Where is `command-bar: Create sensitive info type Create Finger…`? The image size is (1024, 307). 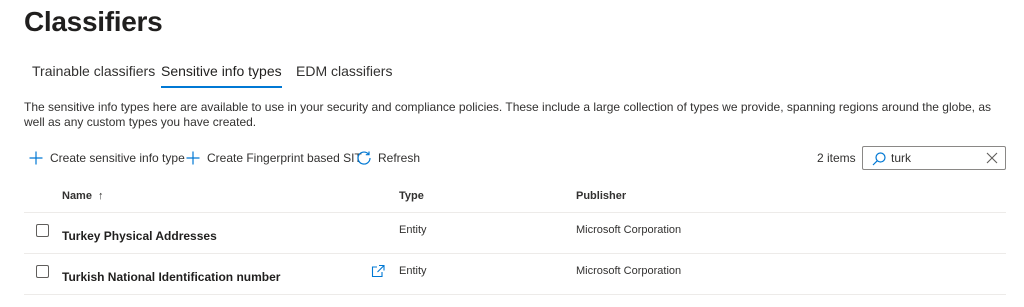
command-bar: Create sensitive info type Create Finger… is located at coordinates (515, 159).